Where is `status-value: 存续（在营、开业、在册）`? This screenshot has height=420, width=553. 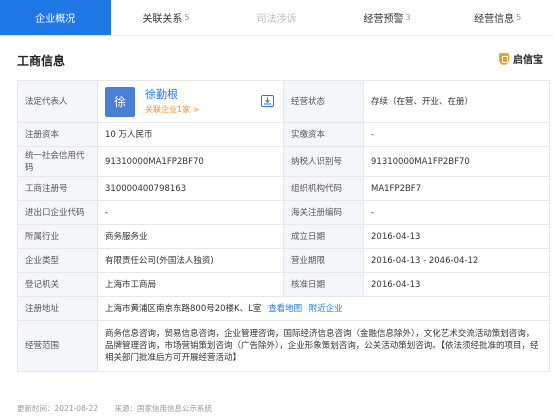 status-value: 存续（在营、开业、在册） is located at coordinates (456, 101).